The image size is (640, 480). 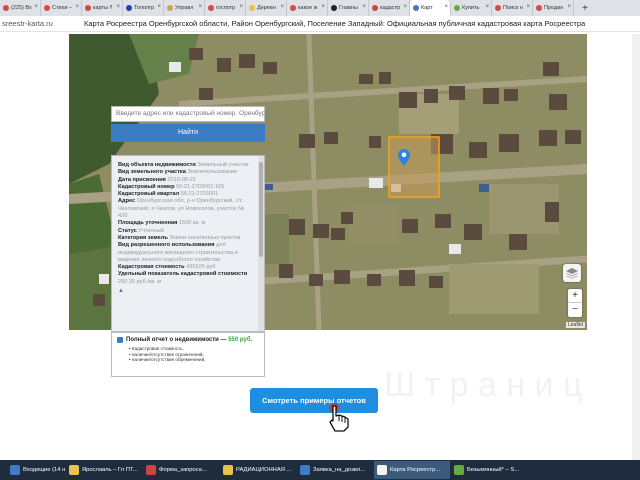 I want to click on browser-tab: Управл ×, so click(x=184, y=8).